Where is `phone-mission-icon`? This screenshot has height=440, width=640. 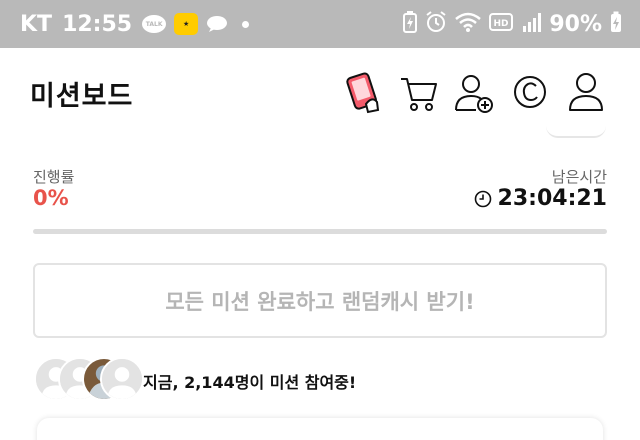 phone-mission-icon is located at coordinates (362, 92).